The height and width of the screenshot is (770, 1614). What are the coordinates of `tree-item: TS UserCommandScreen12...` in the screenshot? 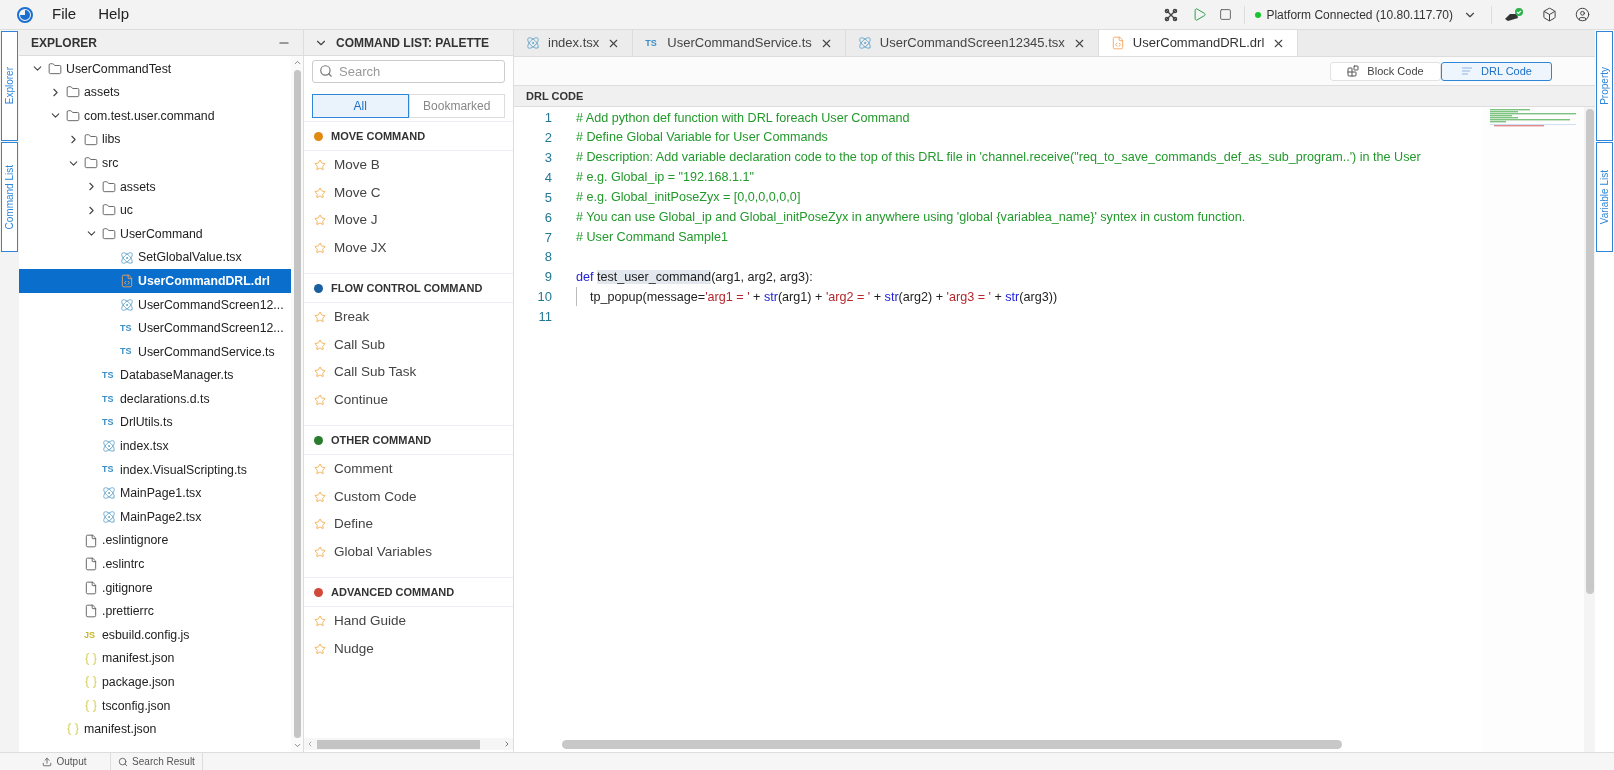 It's located at (155, 328).